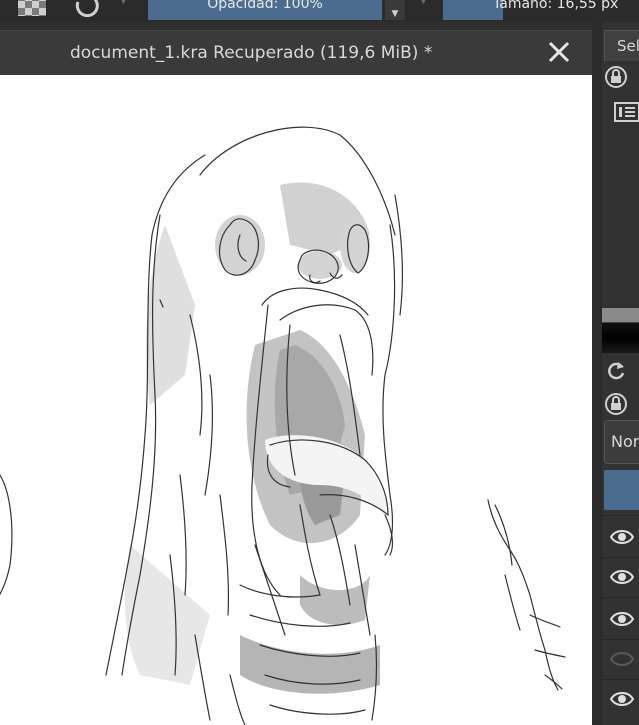 The image size is (639, 725). What do you see at coordinates (621, 45) in the screenshot?
I see `docker-tab: Sel` at bounding box center [621, 45].